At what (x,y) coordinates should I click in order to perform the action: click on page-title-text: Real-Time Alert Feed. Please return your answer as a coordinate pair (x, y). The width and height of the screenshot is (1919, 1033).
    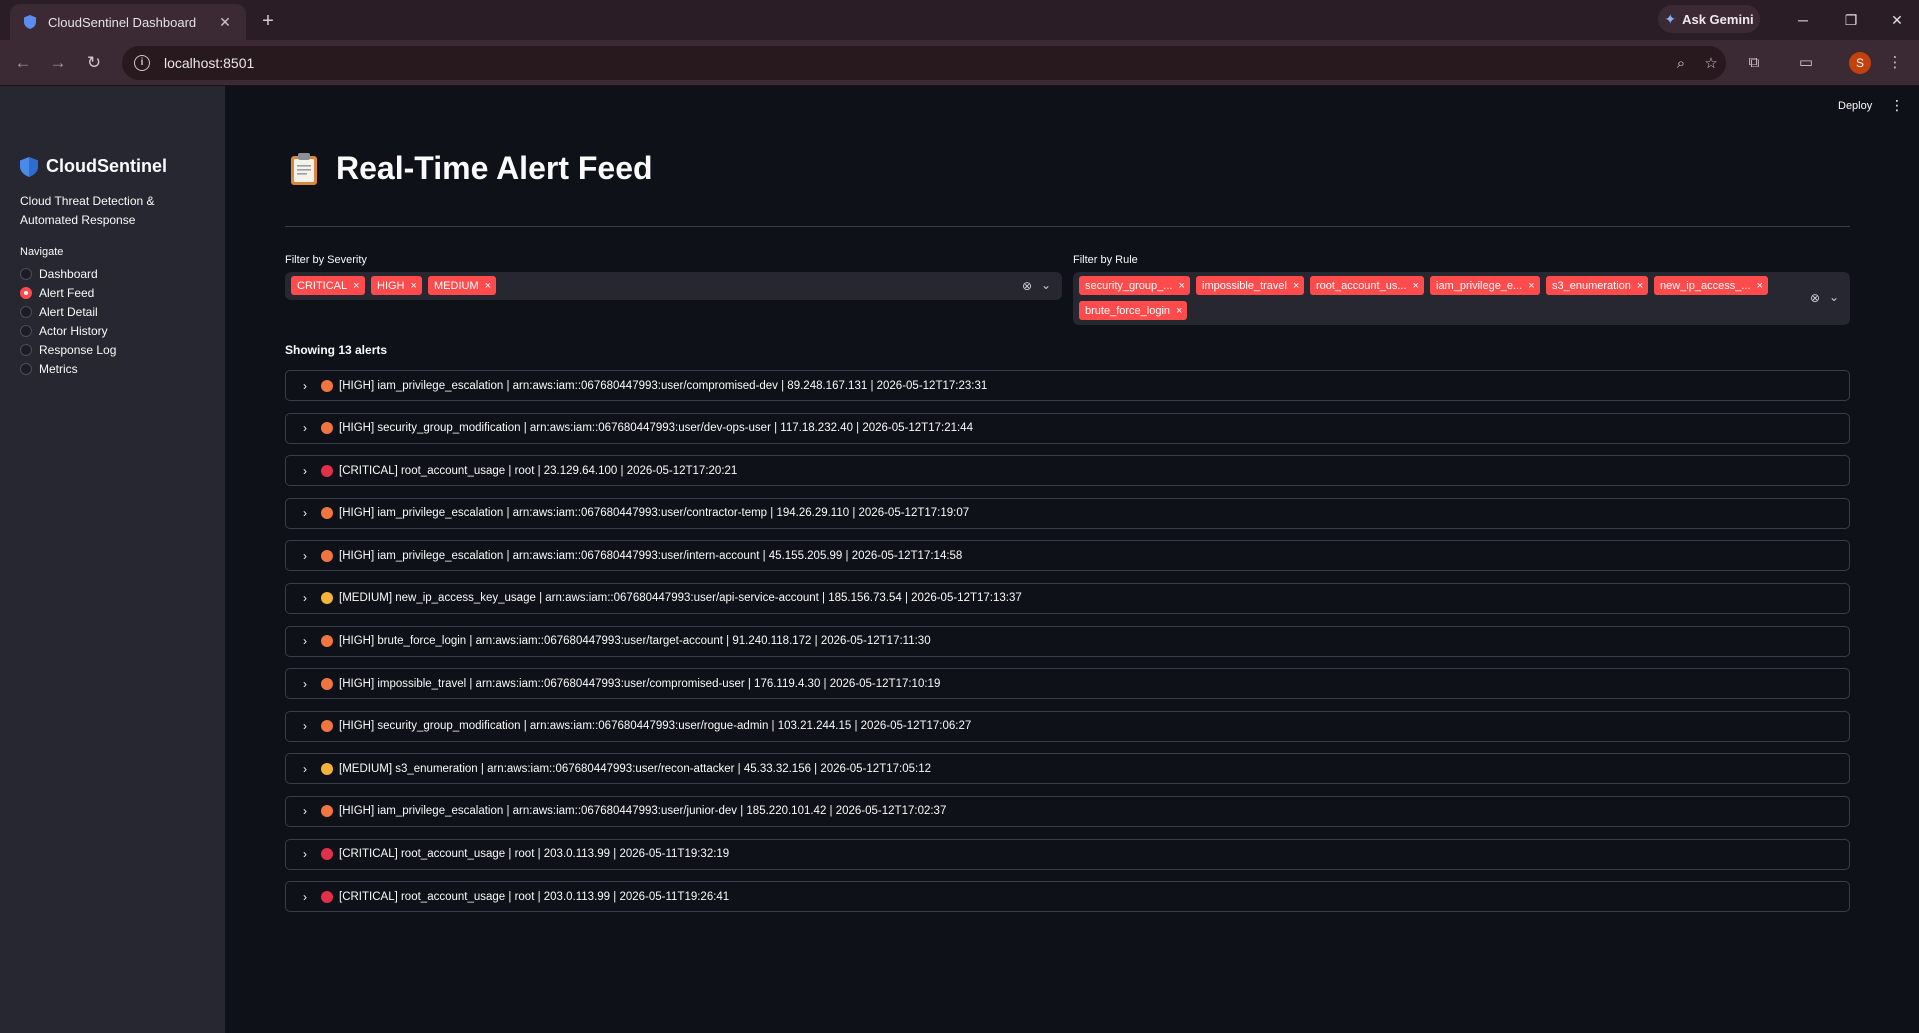
    Looking at the image, I should click on (494, 168).